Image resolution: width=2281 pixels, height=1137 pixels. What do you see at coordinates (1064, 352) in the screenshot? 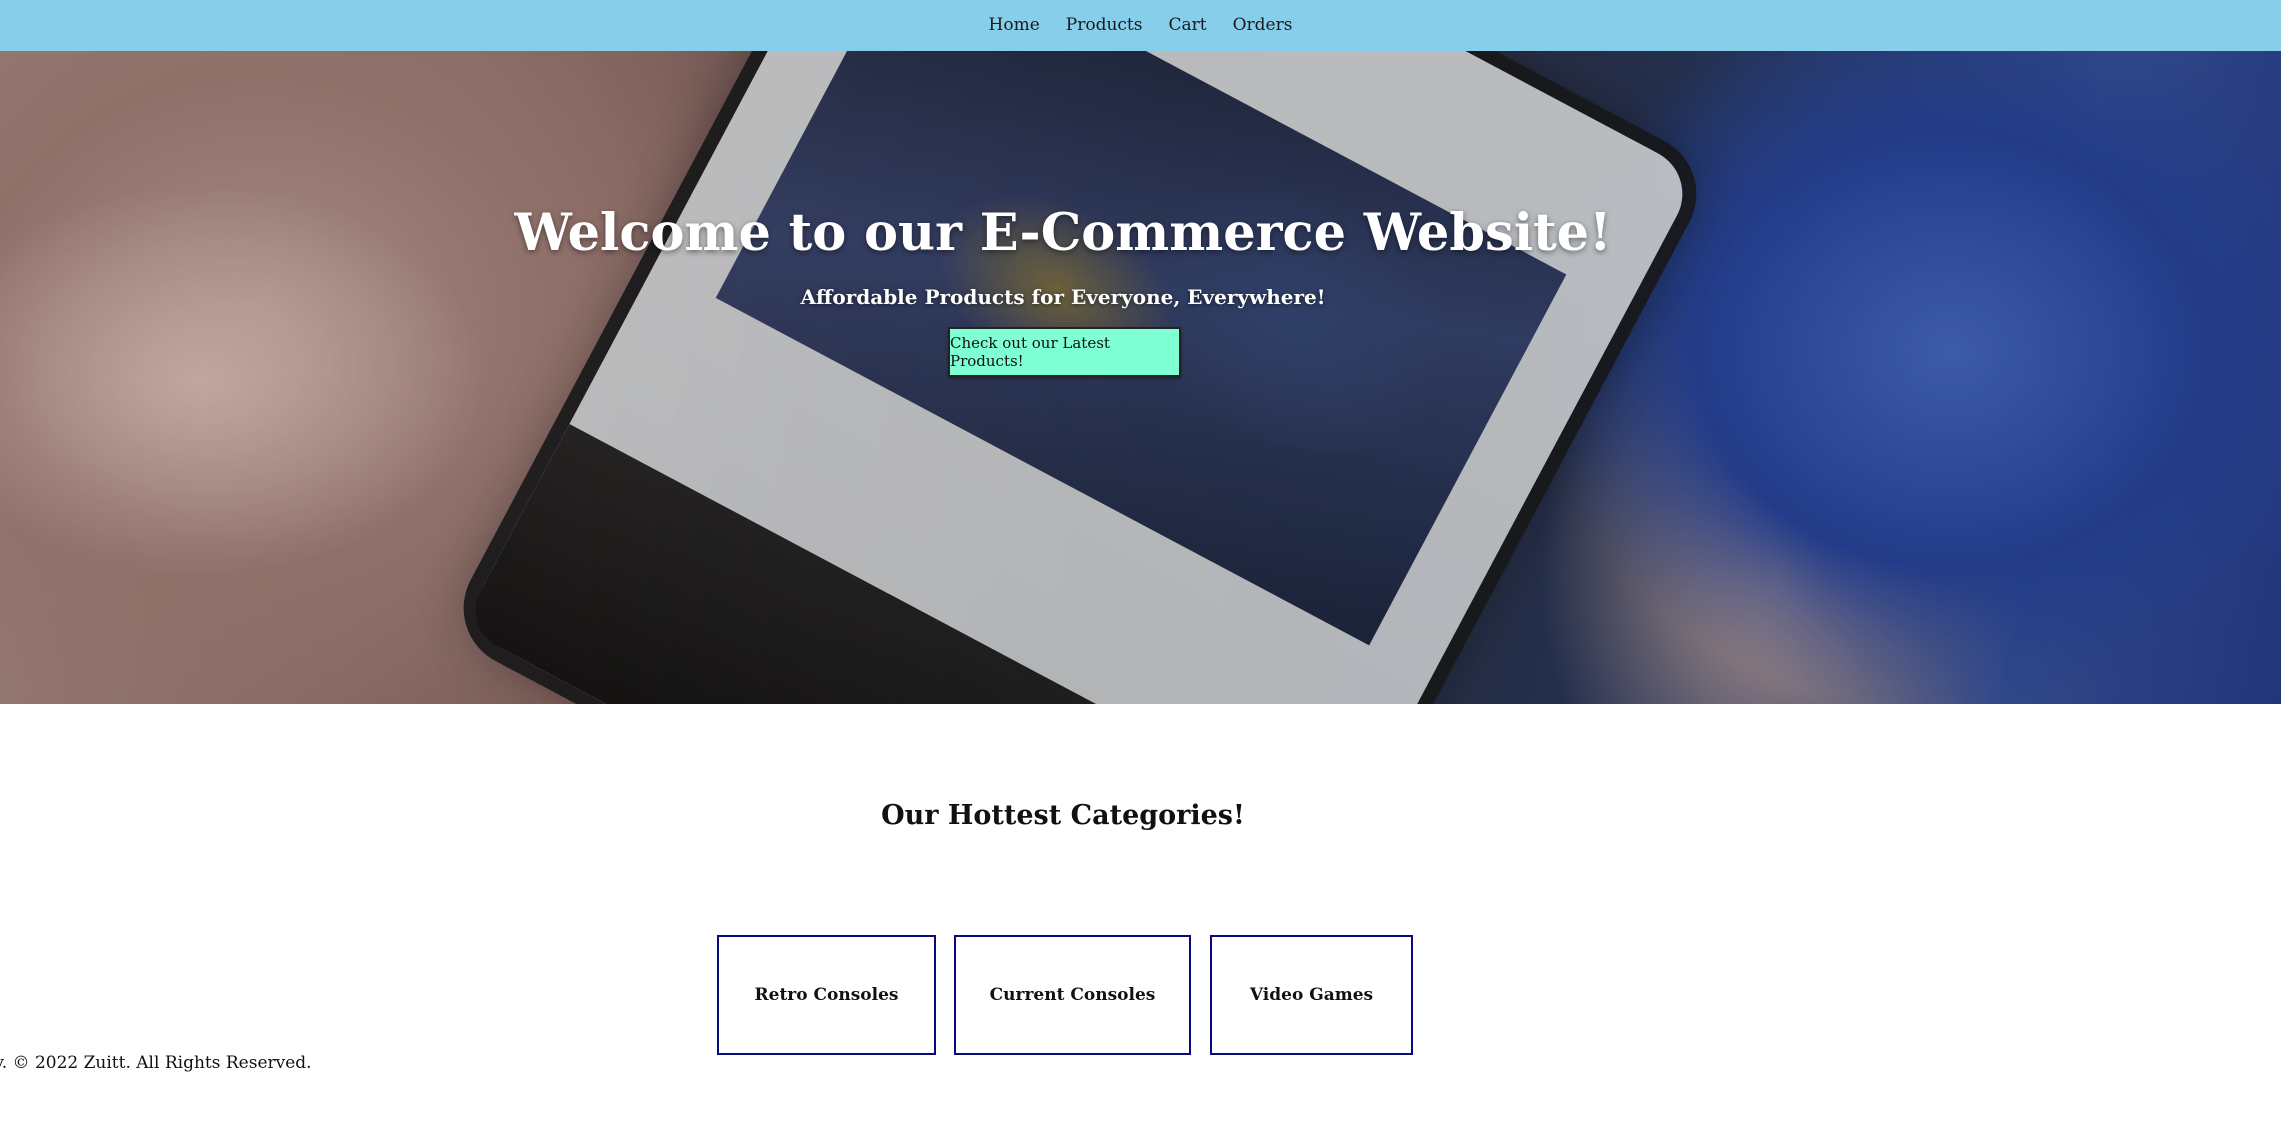
I see `latest-products-button: Check out our Latest Products!` at bounding box center [1064, 352].